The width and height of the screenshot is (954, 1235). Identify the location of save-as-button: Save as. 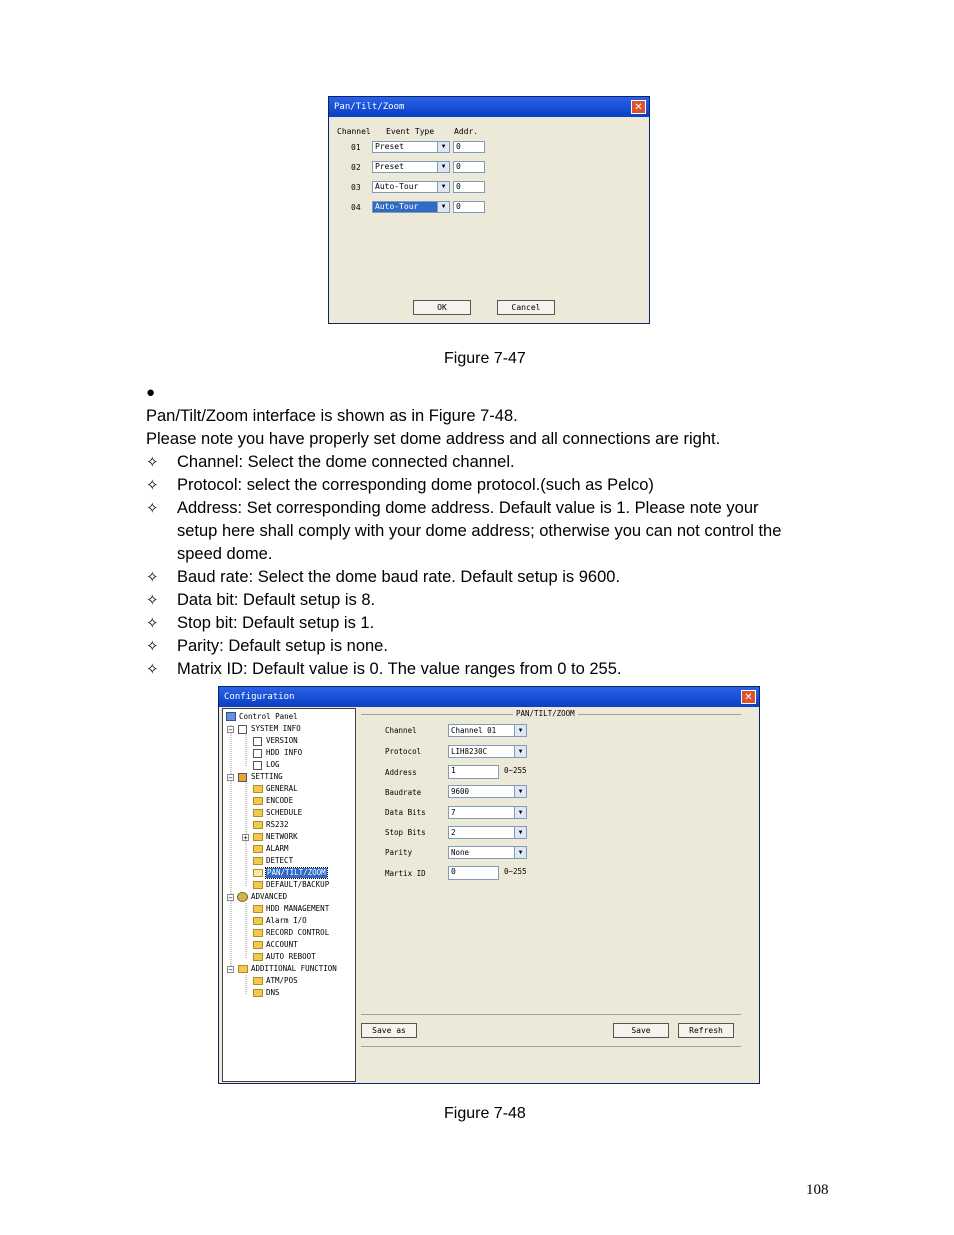
(389, 1030).